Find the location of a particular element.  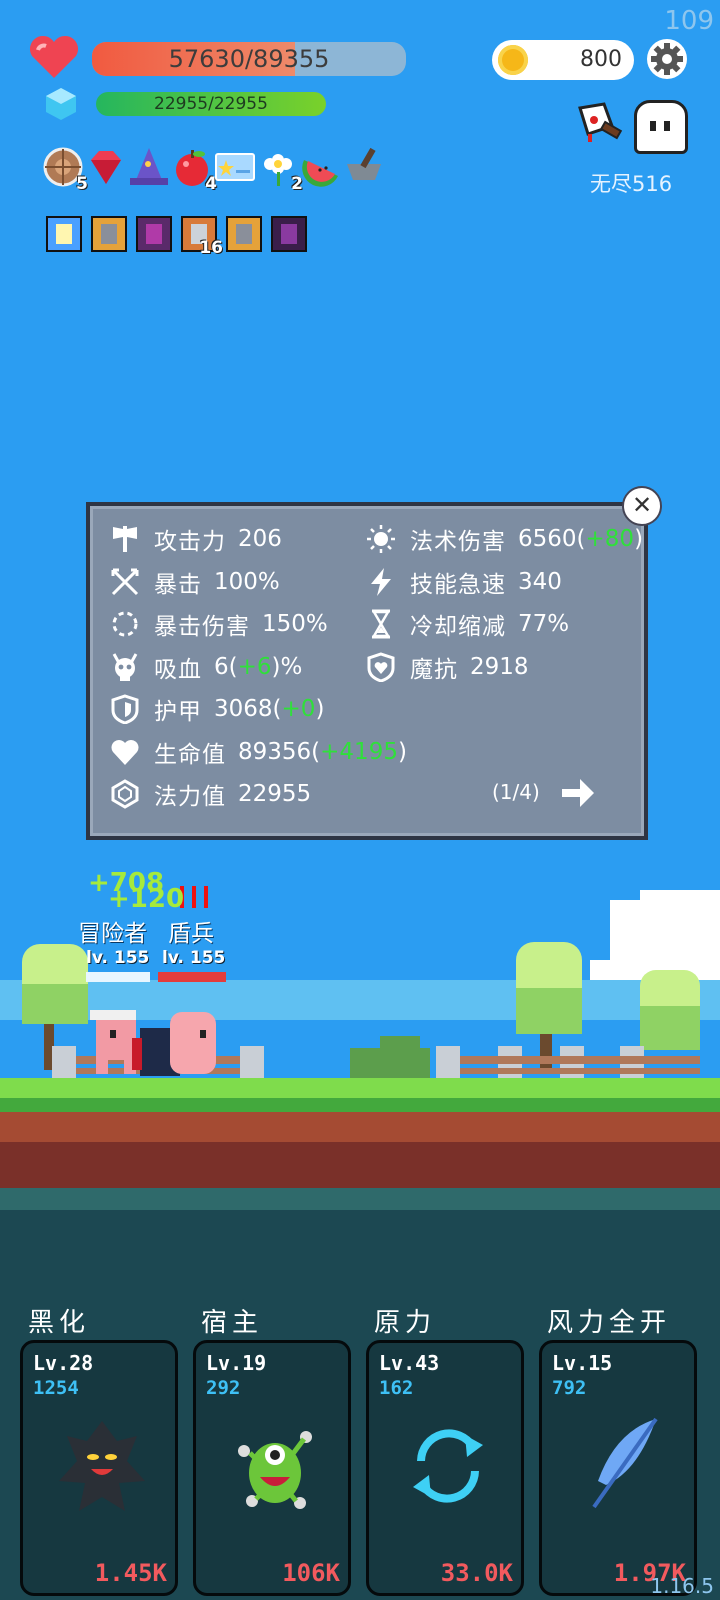

refresh-arrows-icon is located at coordinates (448, 1466).